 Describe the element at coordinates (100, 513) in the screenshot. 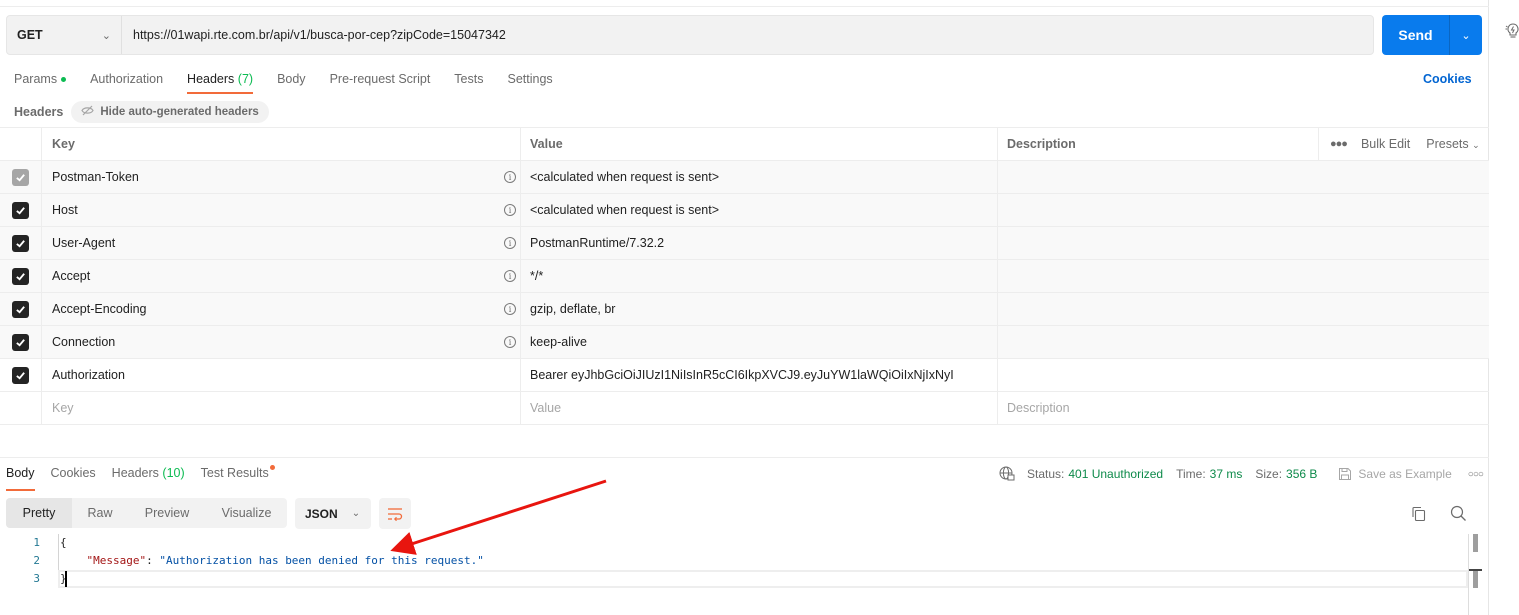

I see `view-raw: Raw` at that location.